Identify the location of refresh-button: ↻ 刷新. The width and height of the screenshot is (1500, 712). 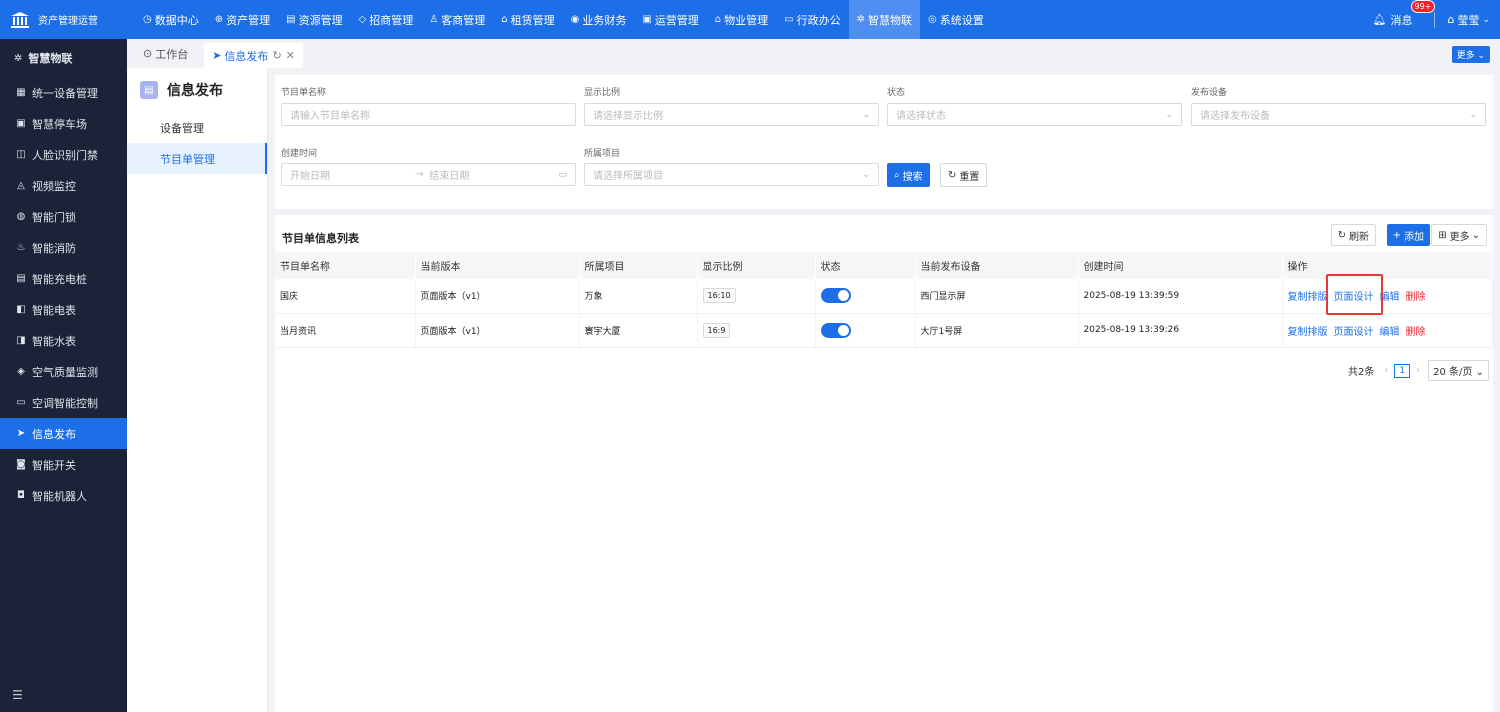
(1353, 235).